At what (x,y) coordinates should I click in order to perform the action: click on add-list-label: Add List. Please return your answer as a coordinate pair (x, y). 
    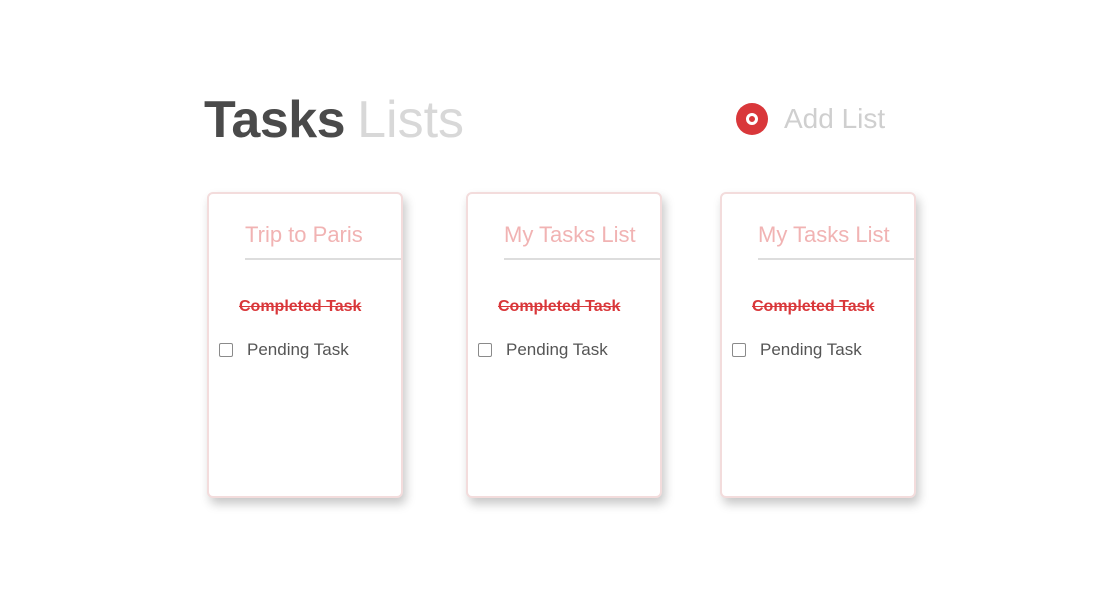
    Looking at the image, I should click on (835, 118).